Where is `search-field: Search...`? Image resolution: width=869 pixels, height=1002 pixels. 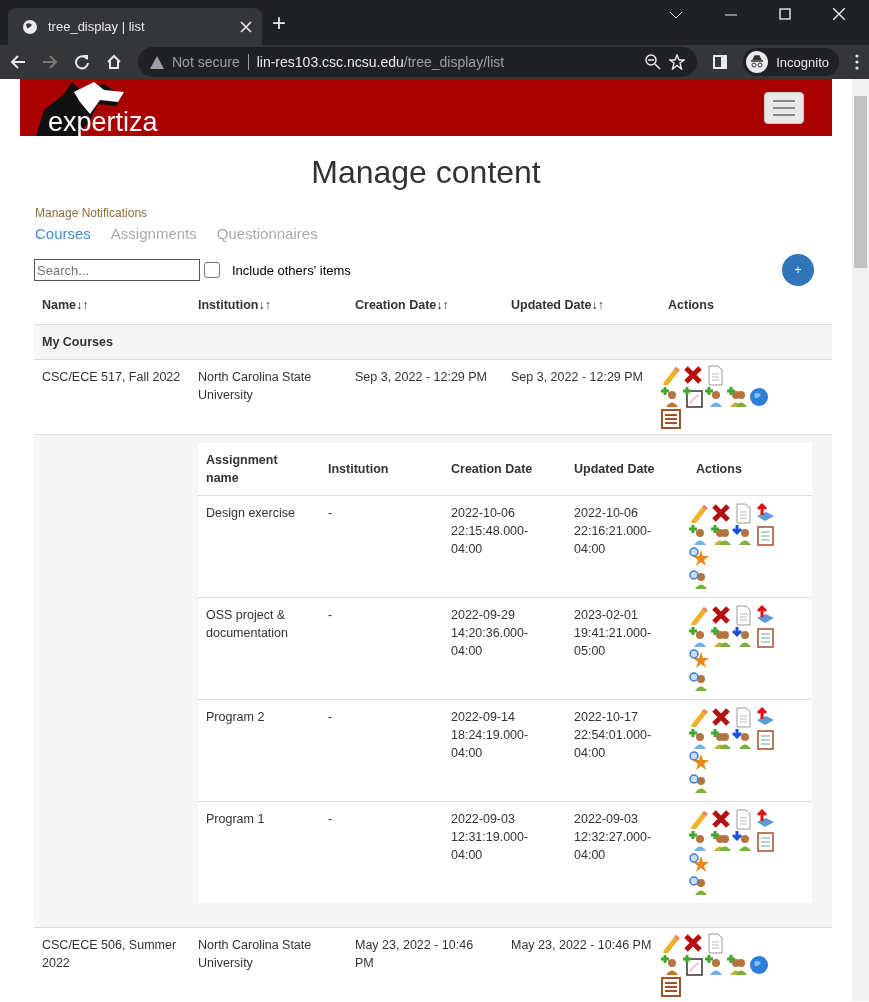 search-field: Search... is located at coordinates (117, 270).